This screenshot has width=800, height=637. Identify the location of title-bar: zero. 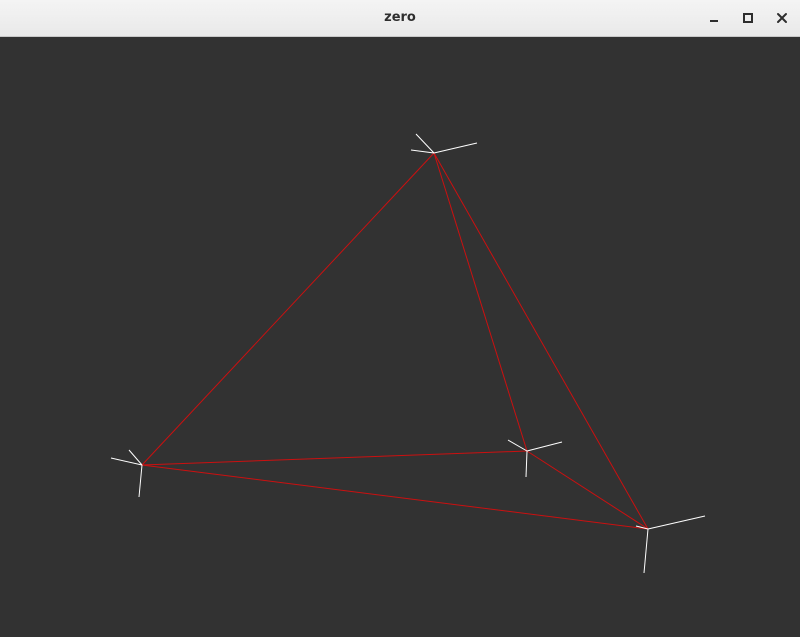
(400, 18).